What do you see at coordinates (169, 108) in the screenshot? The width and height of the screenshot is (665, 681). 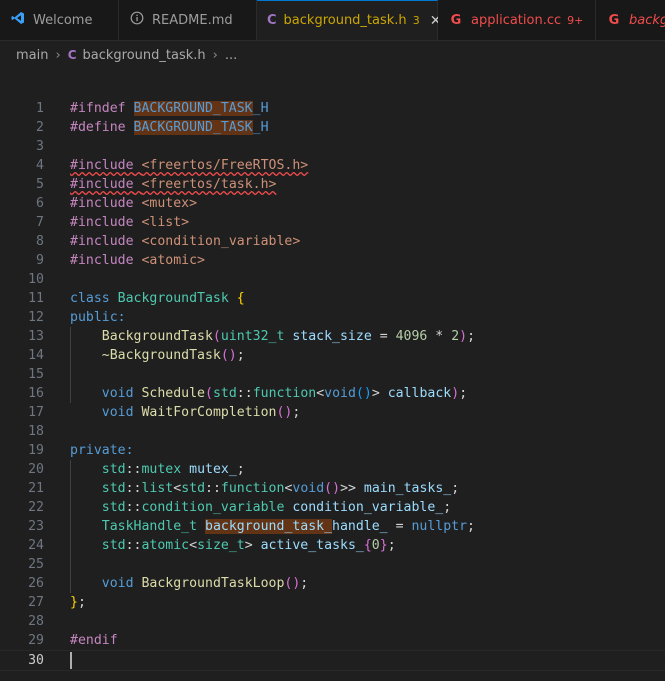 I see `code-text: #ifndef BACKGROUND_TASK_H` at bounding box center [169, 108].